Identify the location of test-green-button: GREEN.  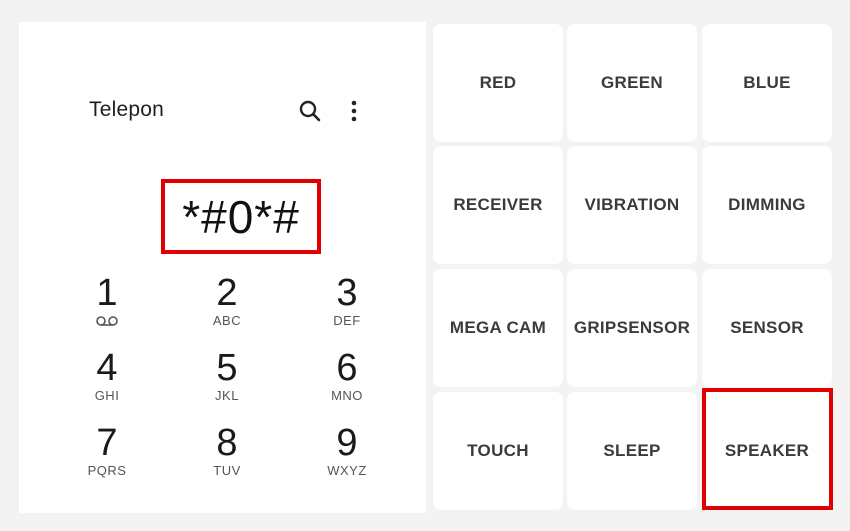
(632, 83).